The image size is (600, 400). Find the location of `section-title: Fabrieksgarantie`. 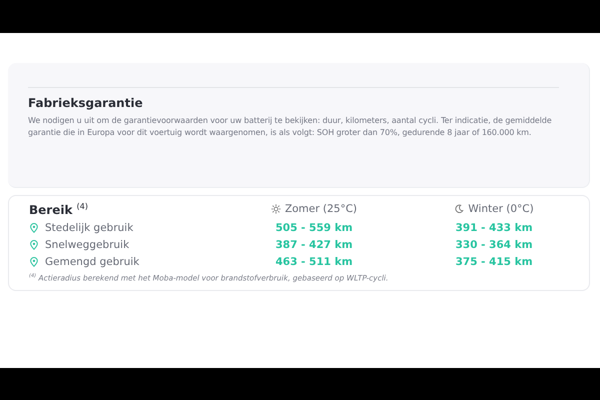

section-title: Fabrieksgarantie is located at coordinates (86, 103).